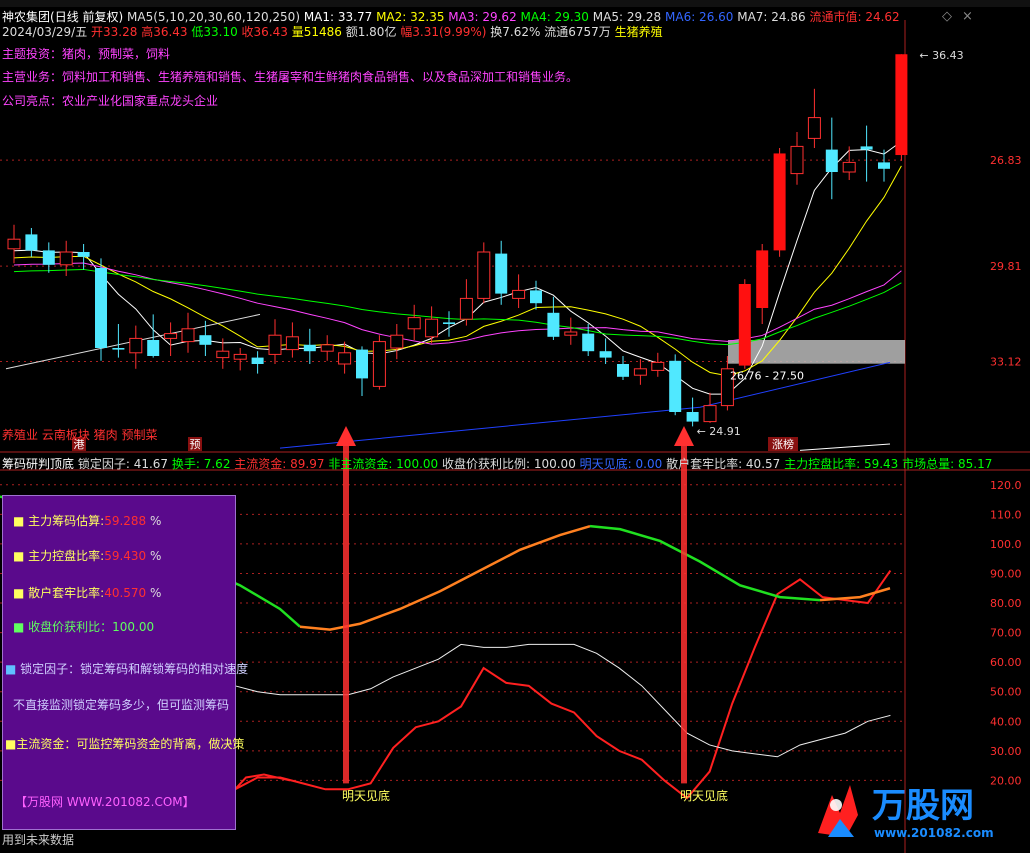 The image size is (1030, 853). Describe the element at coordinates (26, 17) in the screenshot. I see `stock-name: 神农集团` at that location.